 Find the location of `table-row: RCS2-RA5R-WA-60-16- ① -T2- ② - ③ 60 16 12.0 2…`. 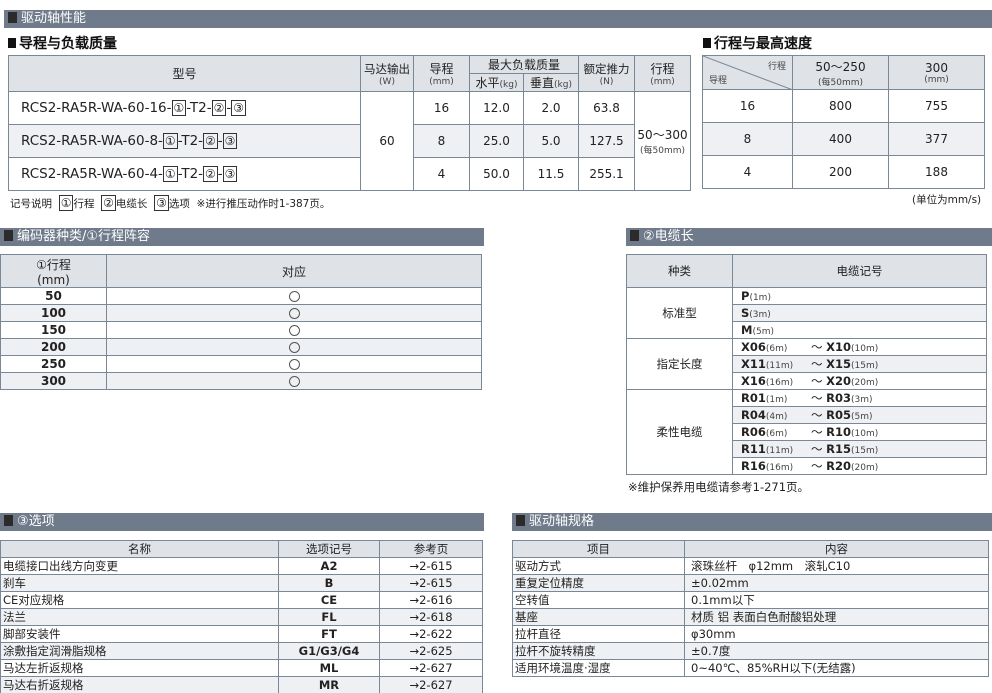

table-row: RCS2-RA5R-WA-60-16- ① -T2- ② - ③ 60 16 12.0 2… is located at coordinates (350, 141).